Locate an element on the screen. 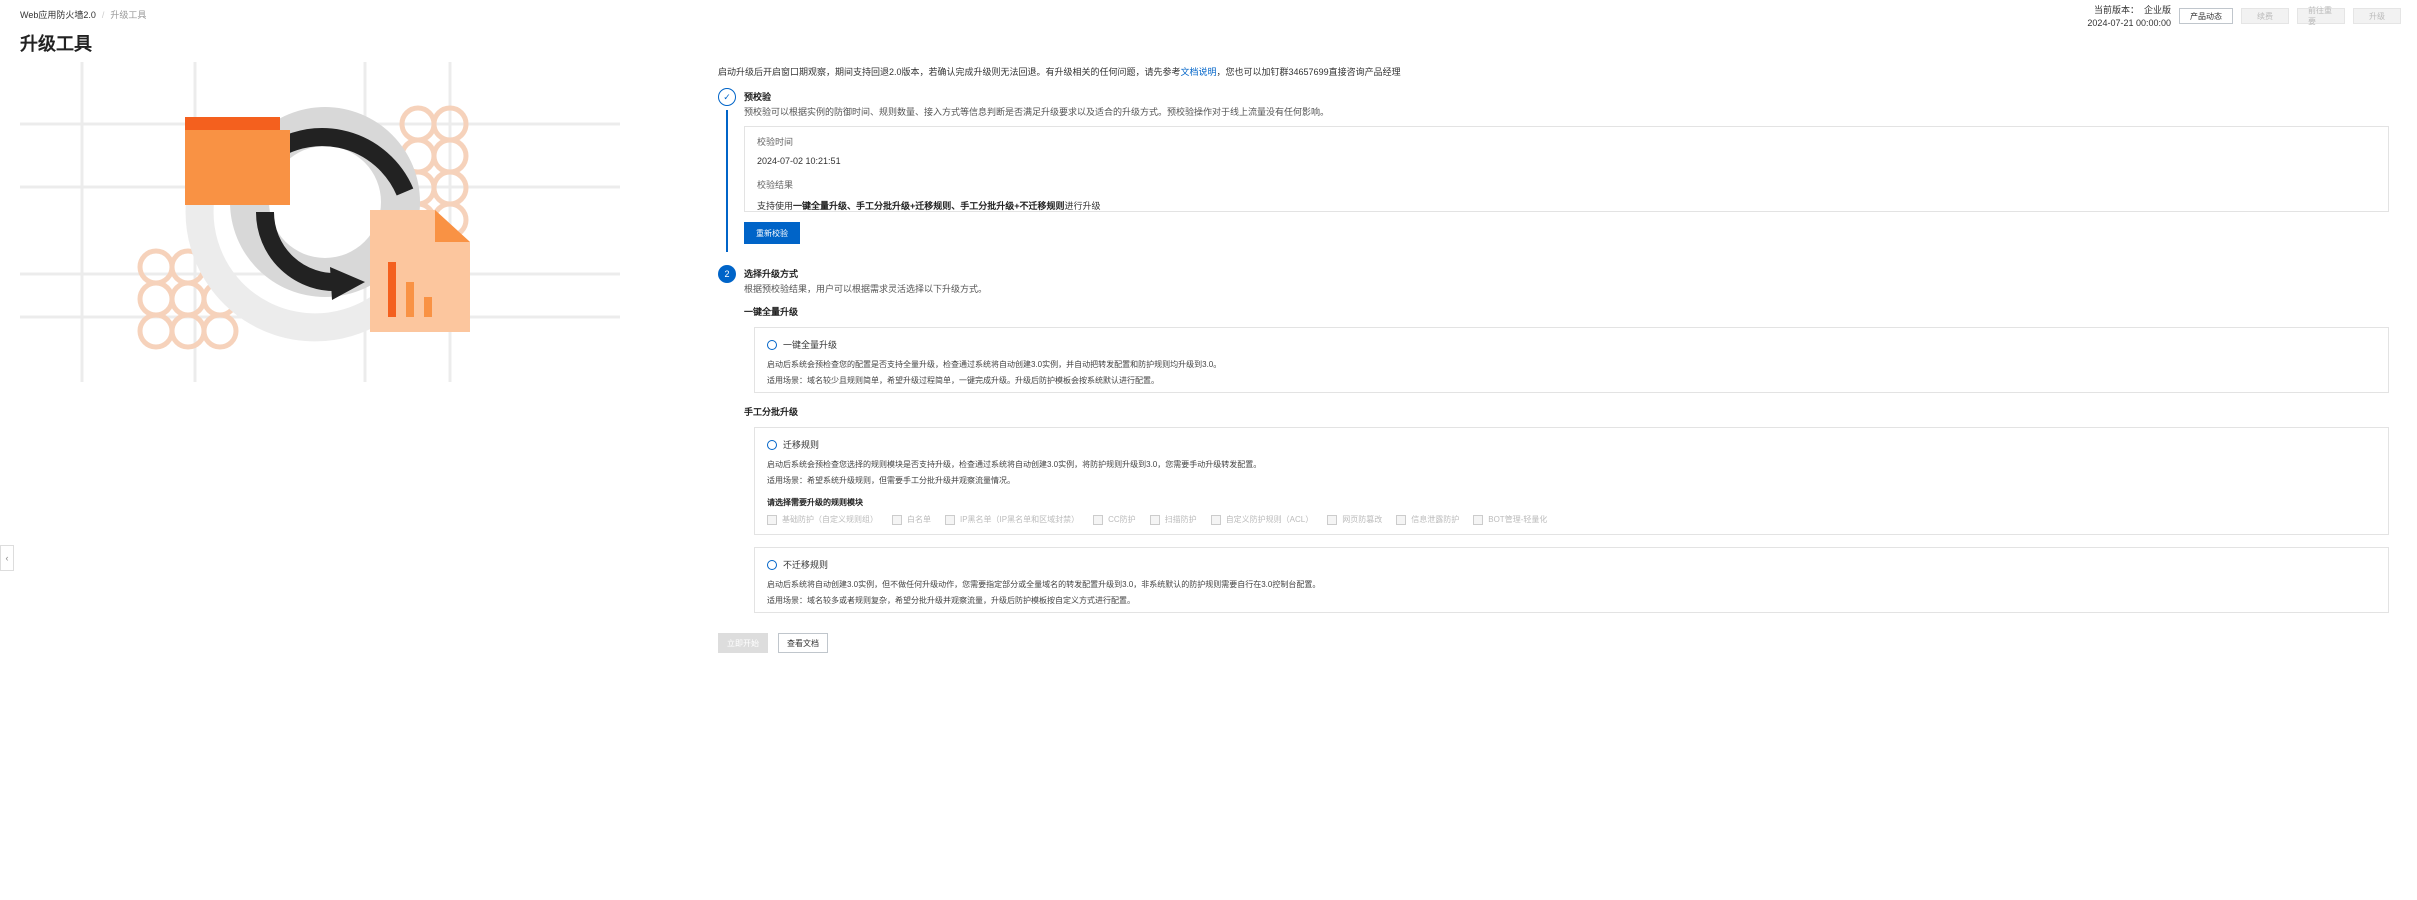  module-checkbox: 白名单 is located at coordinates (911, 519).